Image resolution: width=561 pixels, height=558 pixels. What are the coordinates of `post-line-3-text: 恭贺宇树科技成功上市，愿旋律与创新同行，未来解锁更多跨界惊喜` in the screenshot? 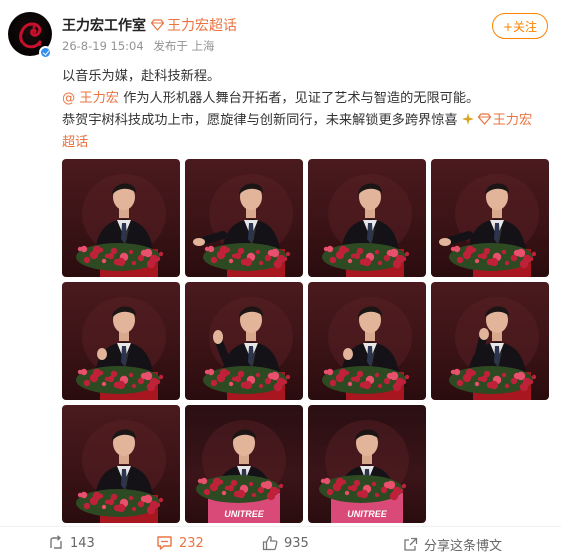 It's located at (260, 120).